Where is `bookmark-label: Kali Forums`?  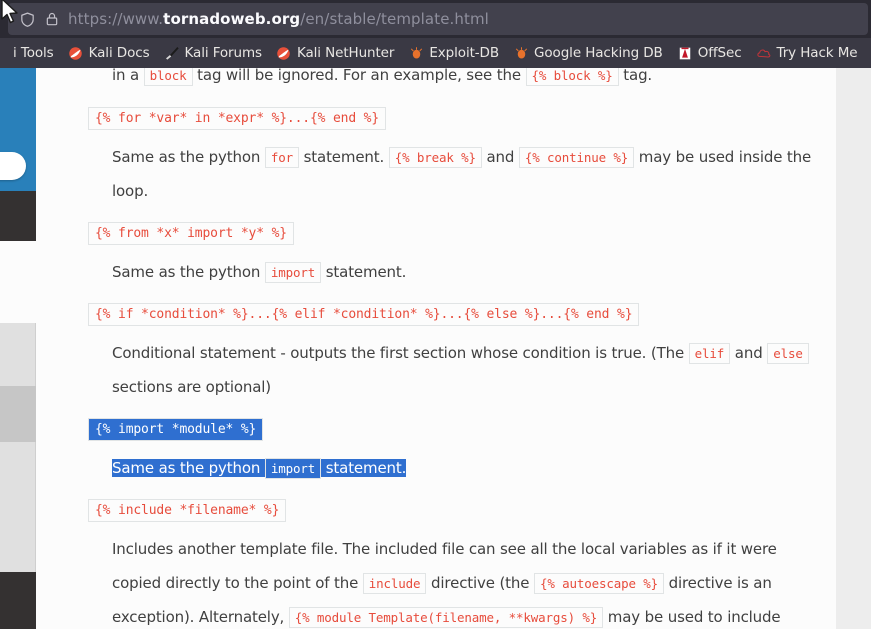
bookmark-label: Kali Forums is located at coordinates (223, 53).